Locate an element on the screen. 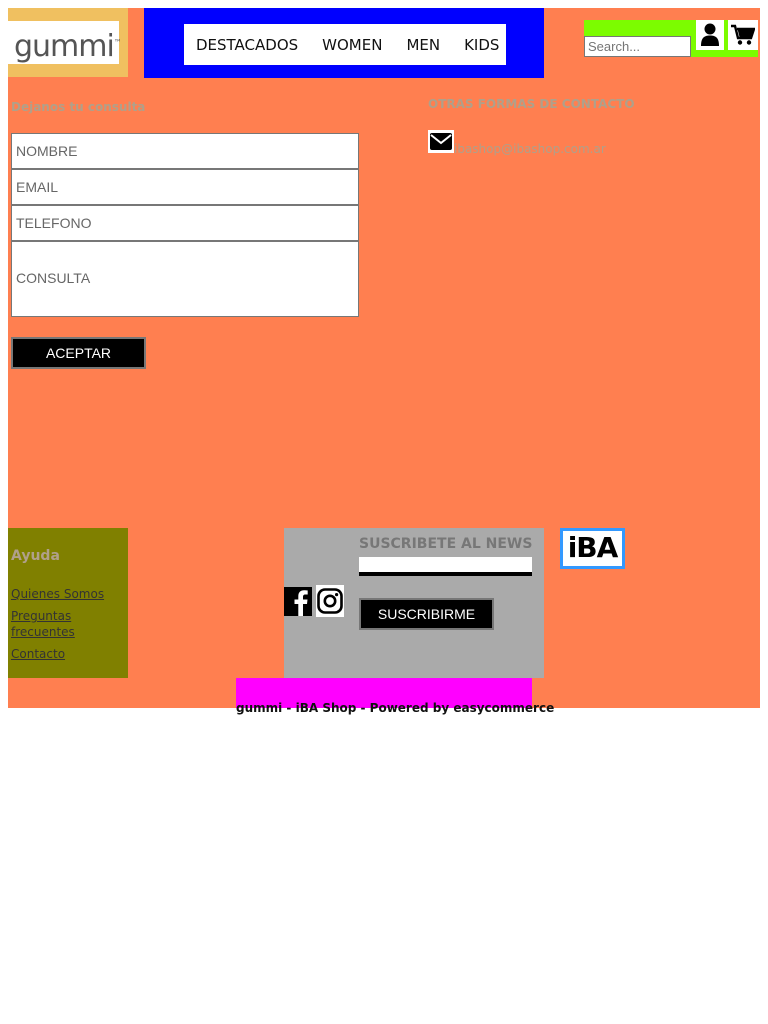 The height and width of the screenshot is (1024, 768). logo-container: gummi™ is located at coordinates (68, 42).